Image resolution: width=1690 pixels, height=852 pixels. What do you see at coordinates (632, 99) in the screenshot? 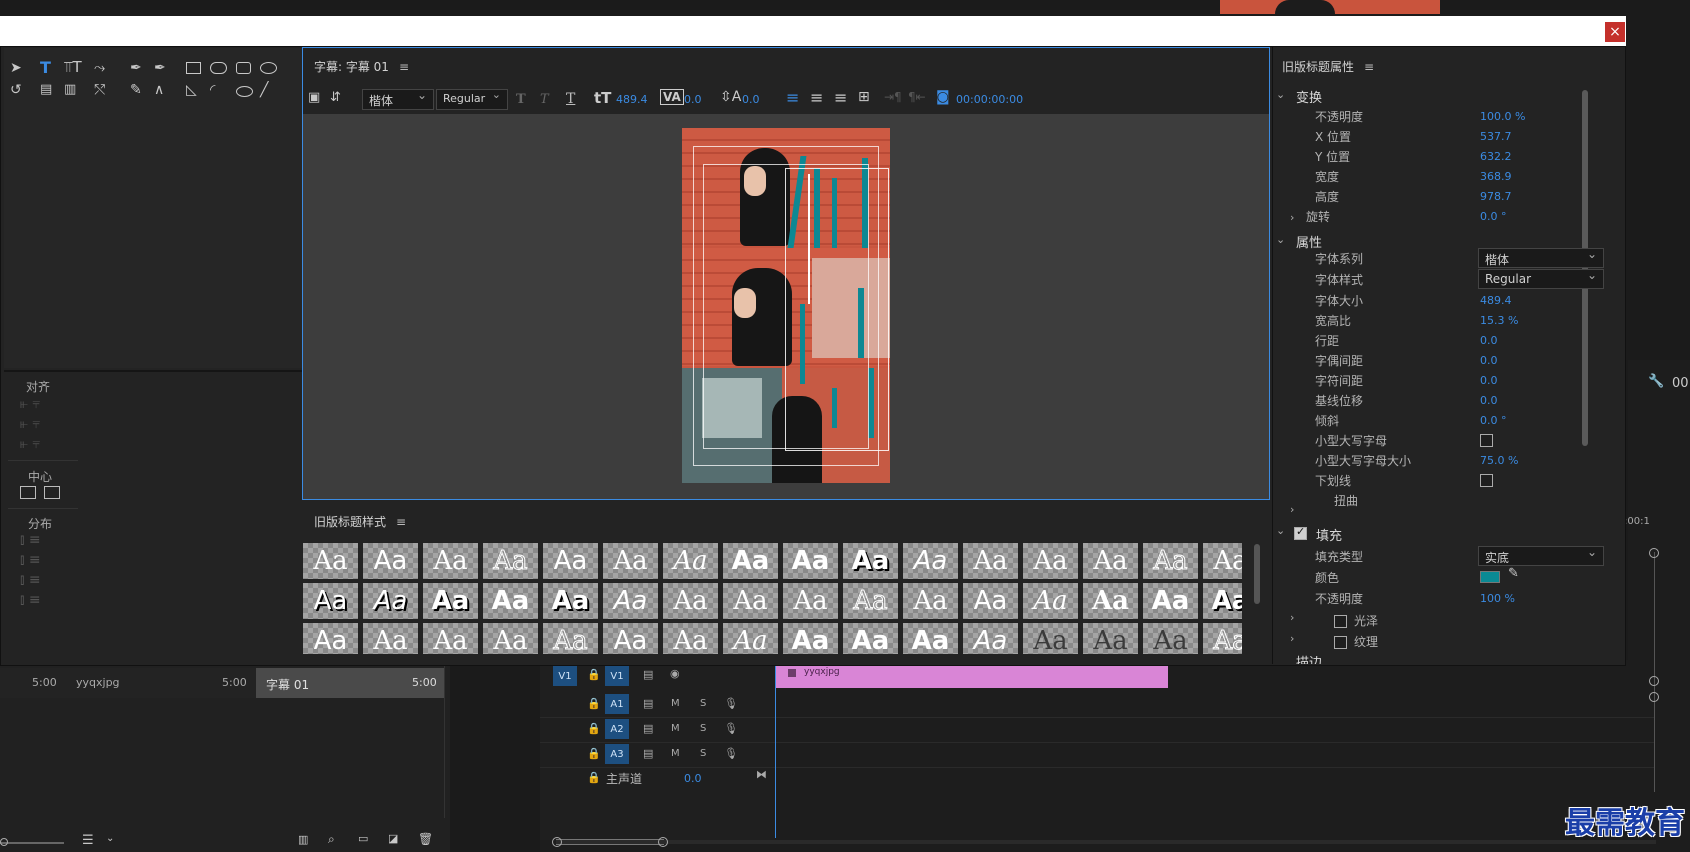
I see `font-size-value: 489.4` at bounding box center [632, 99].